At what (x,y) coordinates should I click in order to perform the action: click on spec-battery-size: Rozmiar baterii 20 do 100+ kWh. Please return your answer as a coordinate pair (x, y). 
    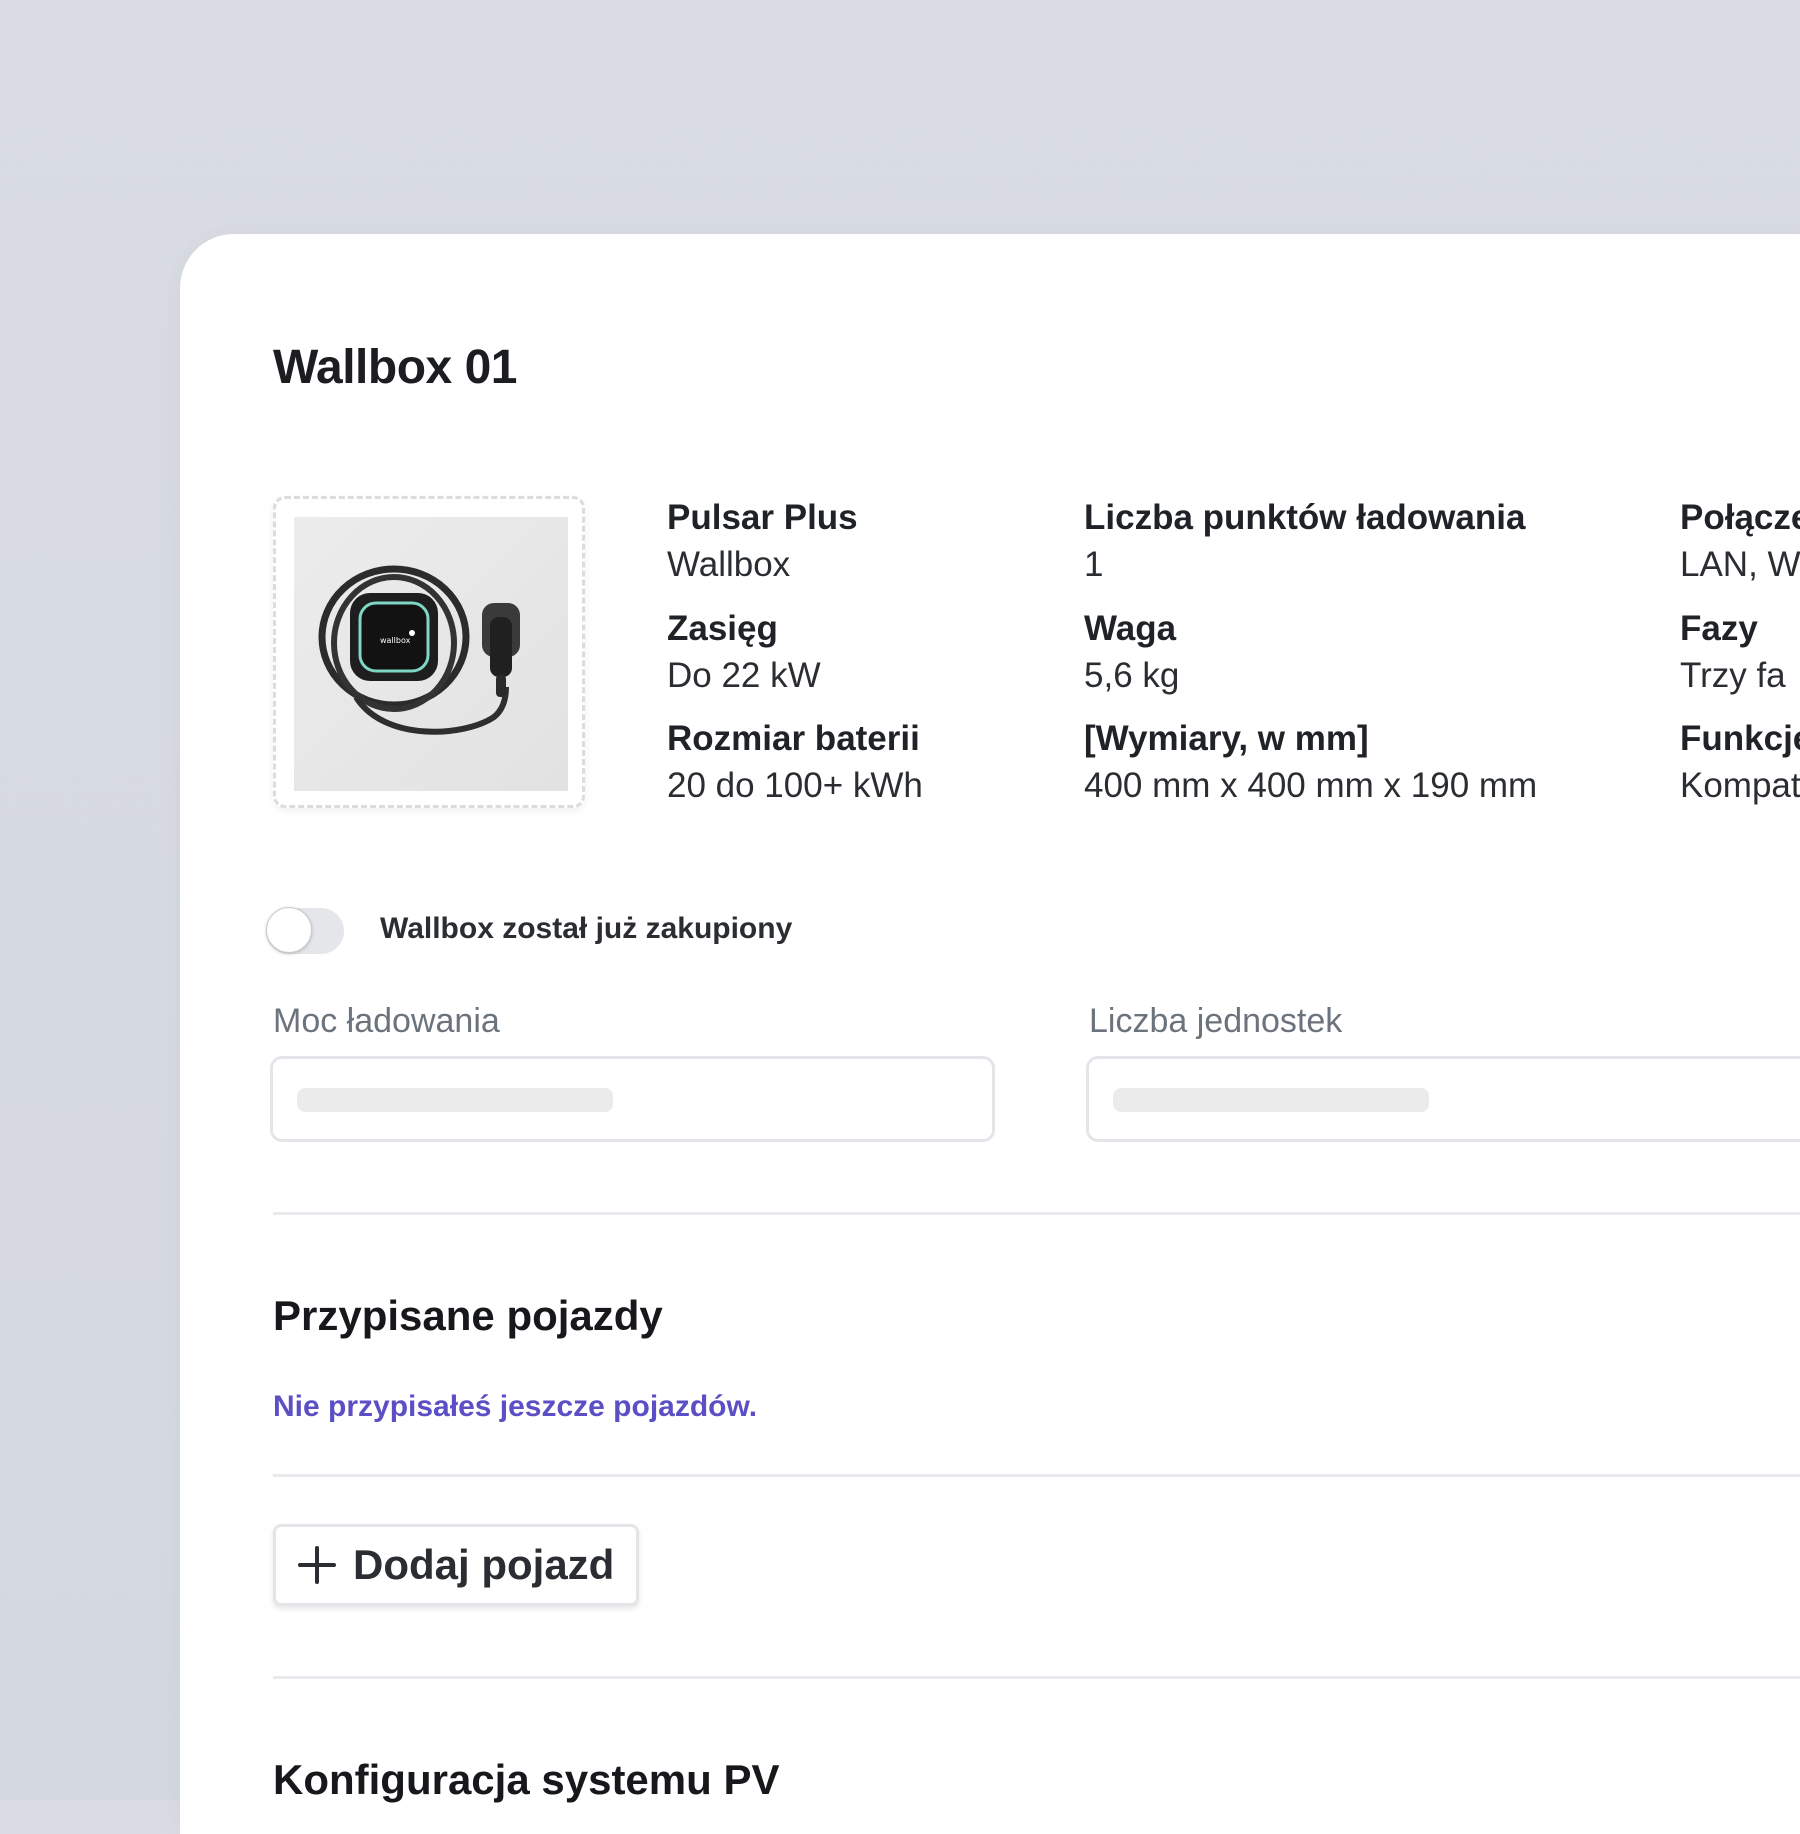
    Looking at the image, I should click on (795, 762).